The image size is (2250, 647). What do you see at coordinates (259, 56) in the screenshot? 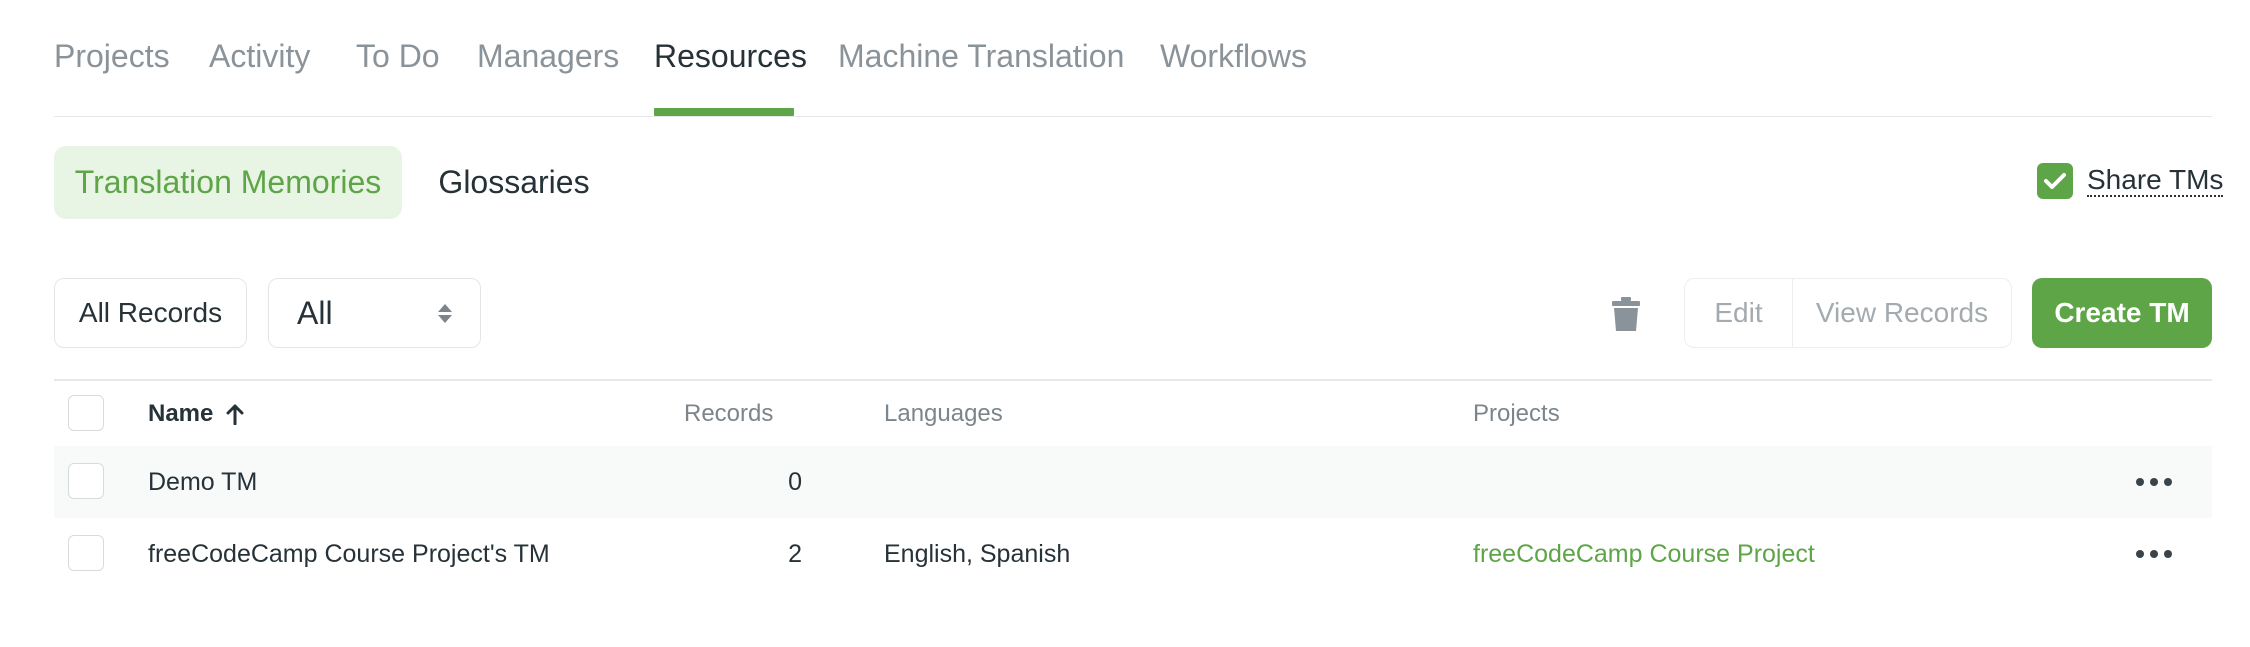
I see `tab-activity: Activity` at bounding box center [259, 56].